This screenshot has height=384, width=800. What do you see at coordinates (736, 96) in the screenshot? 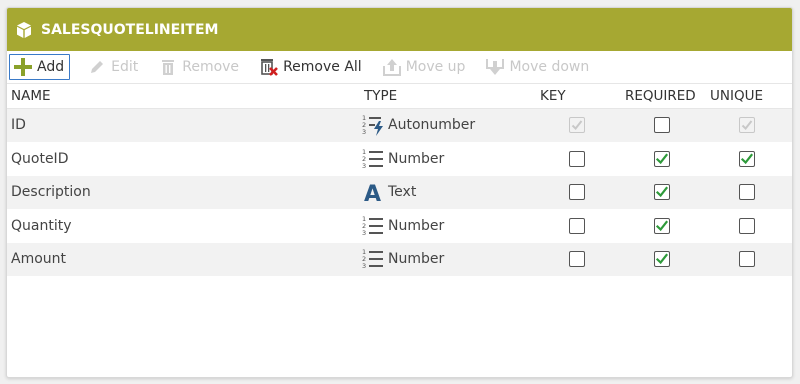
I see `col-header-unique: UNIQUE` at bounding box center [736, 96].